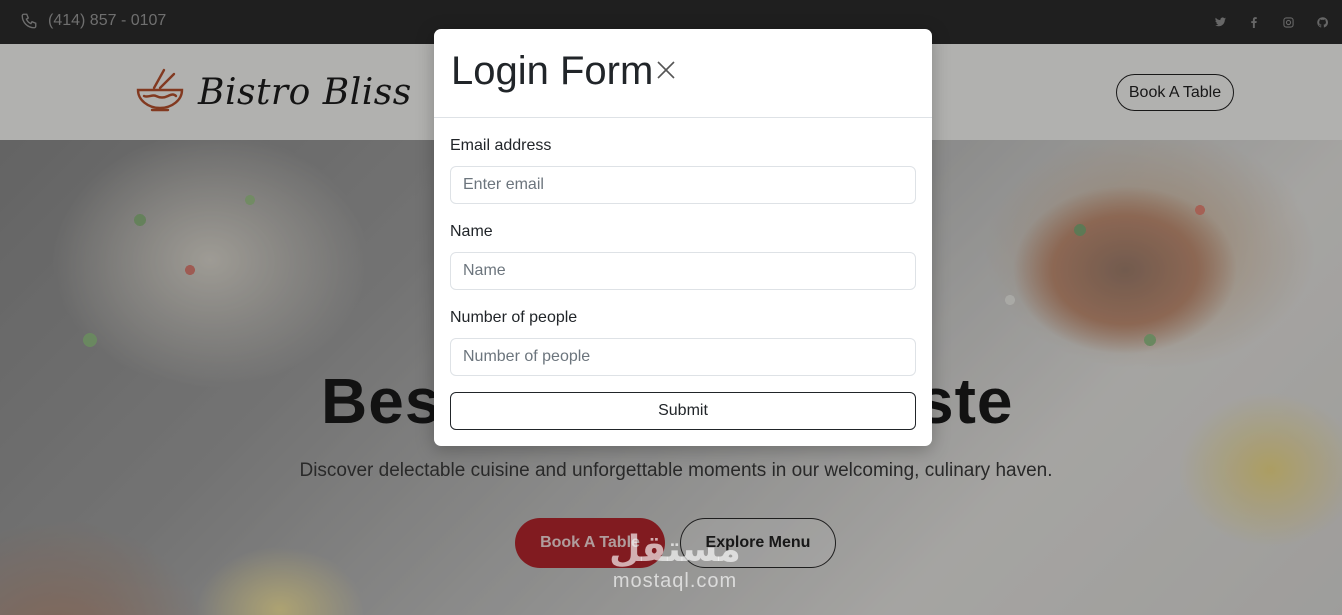 This screenshot has height=615, width=1342. Describe the element at coordinates (471, 231) in the screenshot. I see `name-label: Name` at that location.